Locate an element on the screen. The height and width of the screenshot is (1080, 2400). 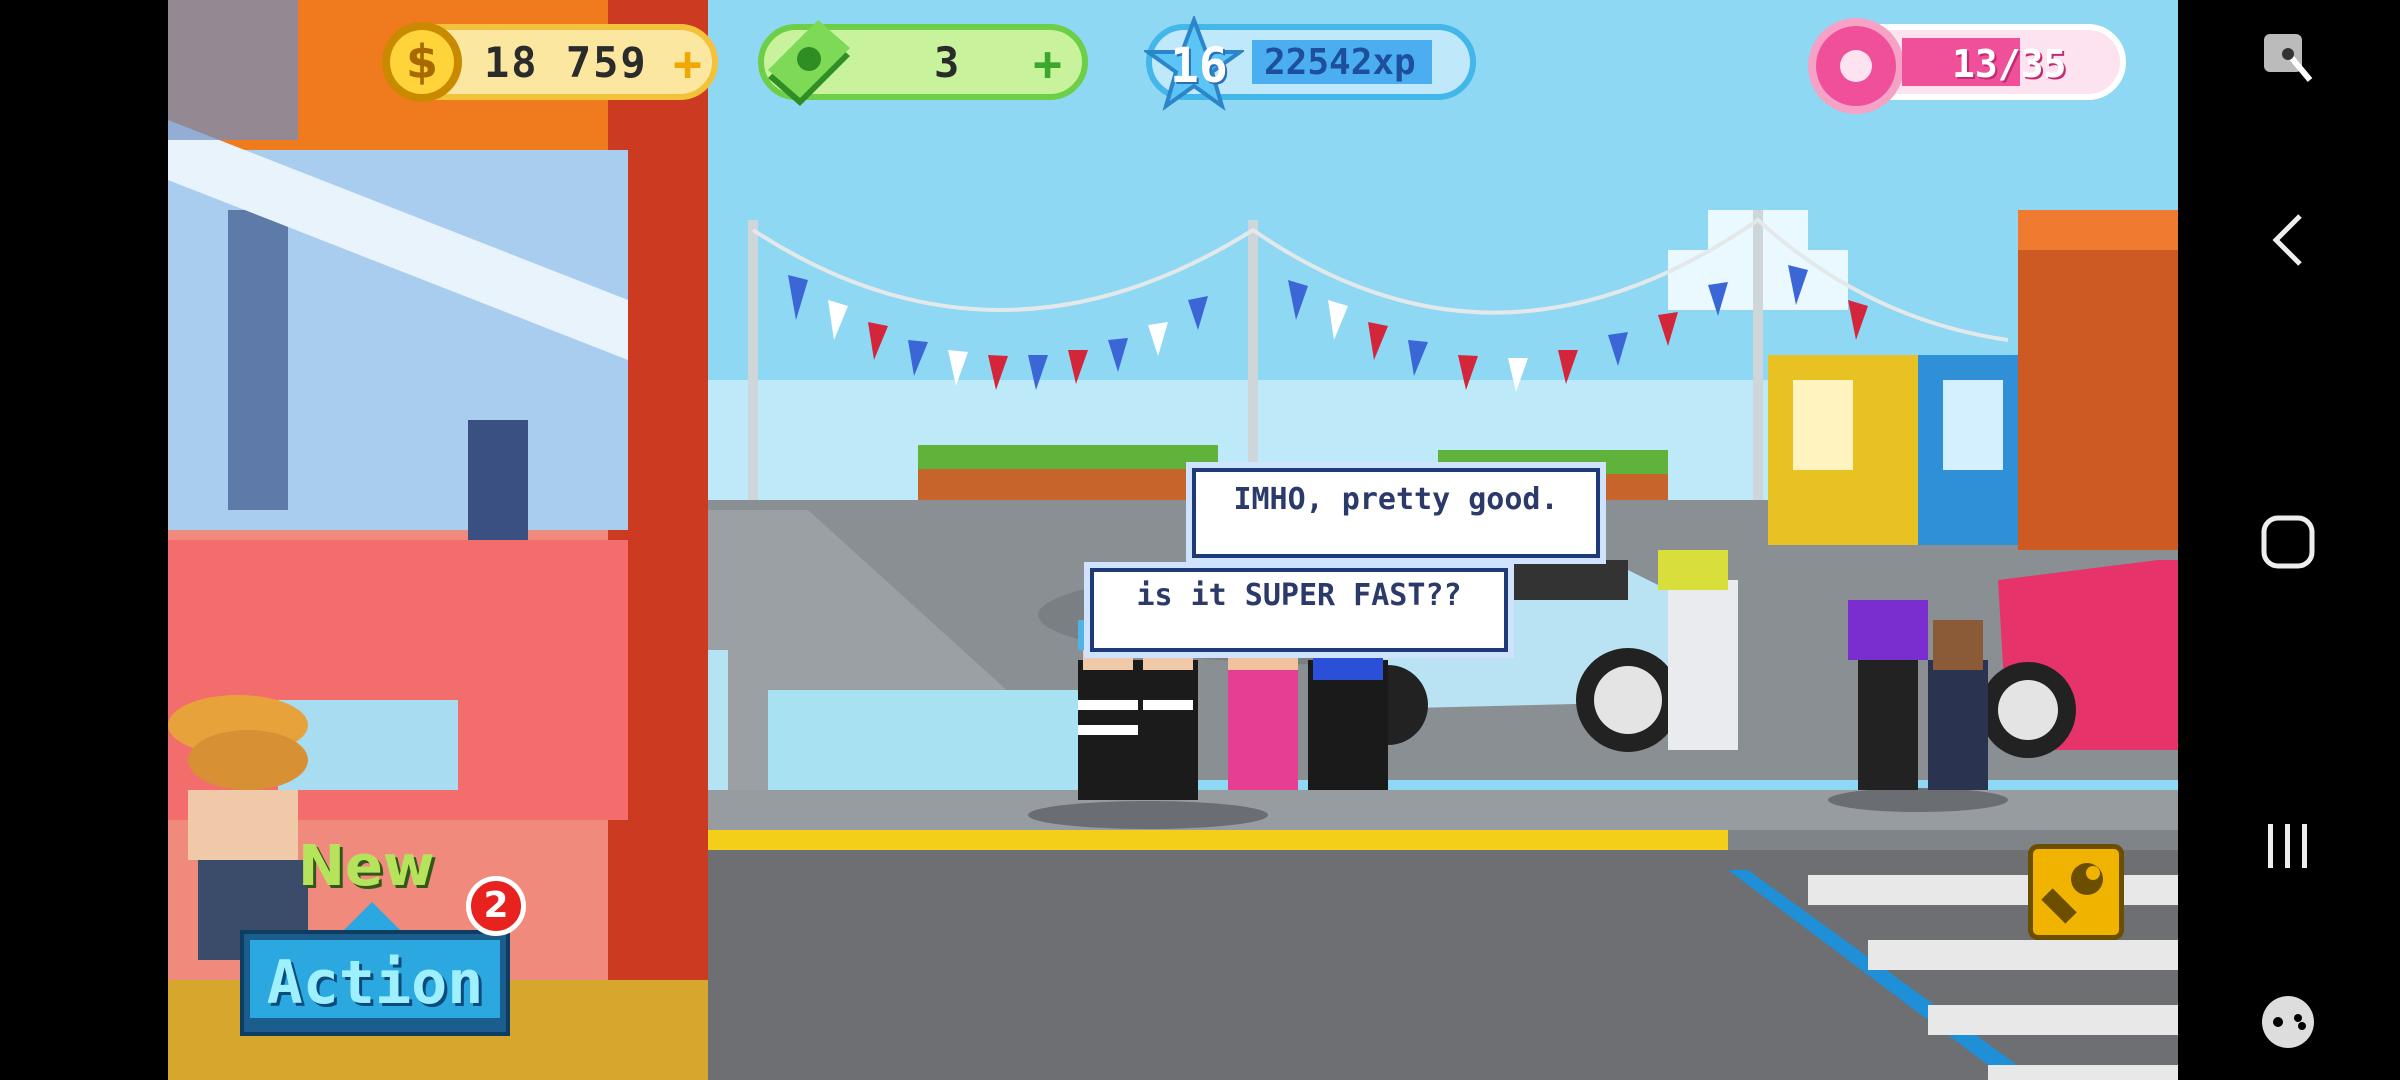
coin-icon: $ is located at coordinates (422, 62).